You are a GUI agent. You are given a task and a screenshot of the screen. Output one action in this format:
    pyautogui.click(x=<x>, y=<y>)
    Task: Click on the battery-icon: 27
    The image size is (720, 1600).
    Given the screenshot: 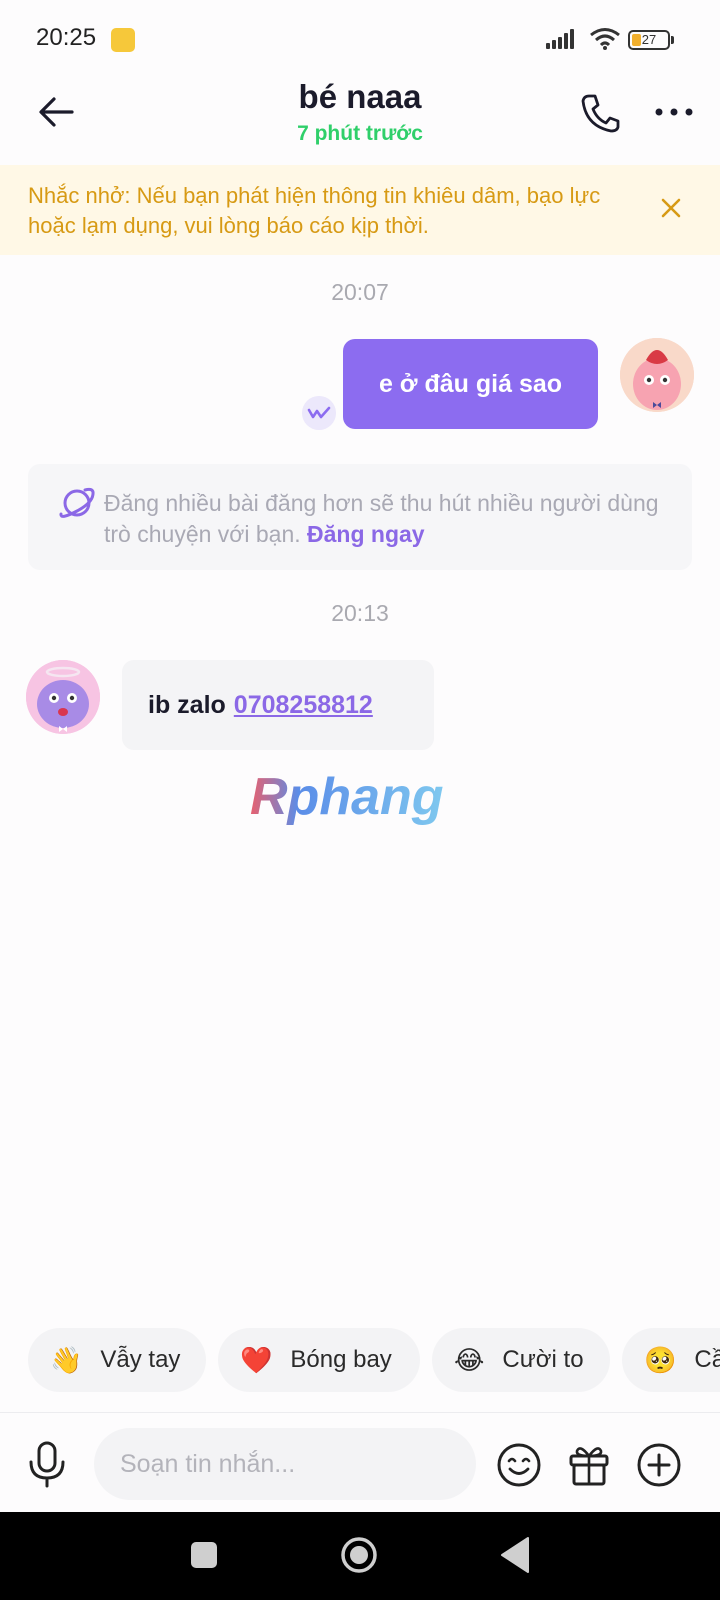 What is the action you would take?
    pyautogui.click(x=649, y=40)
    